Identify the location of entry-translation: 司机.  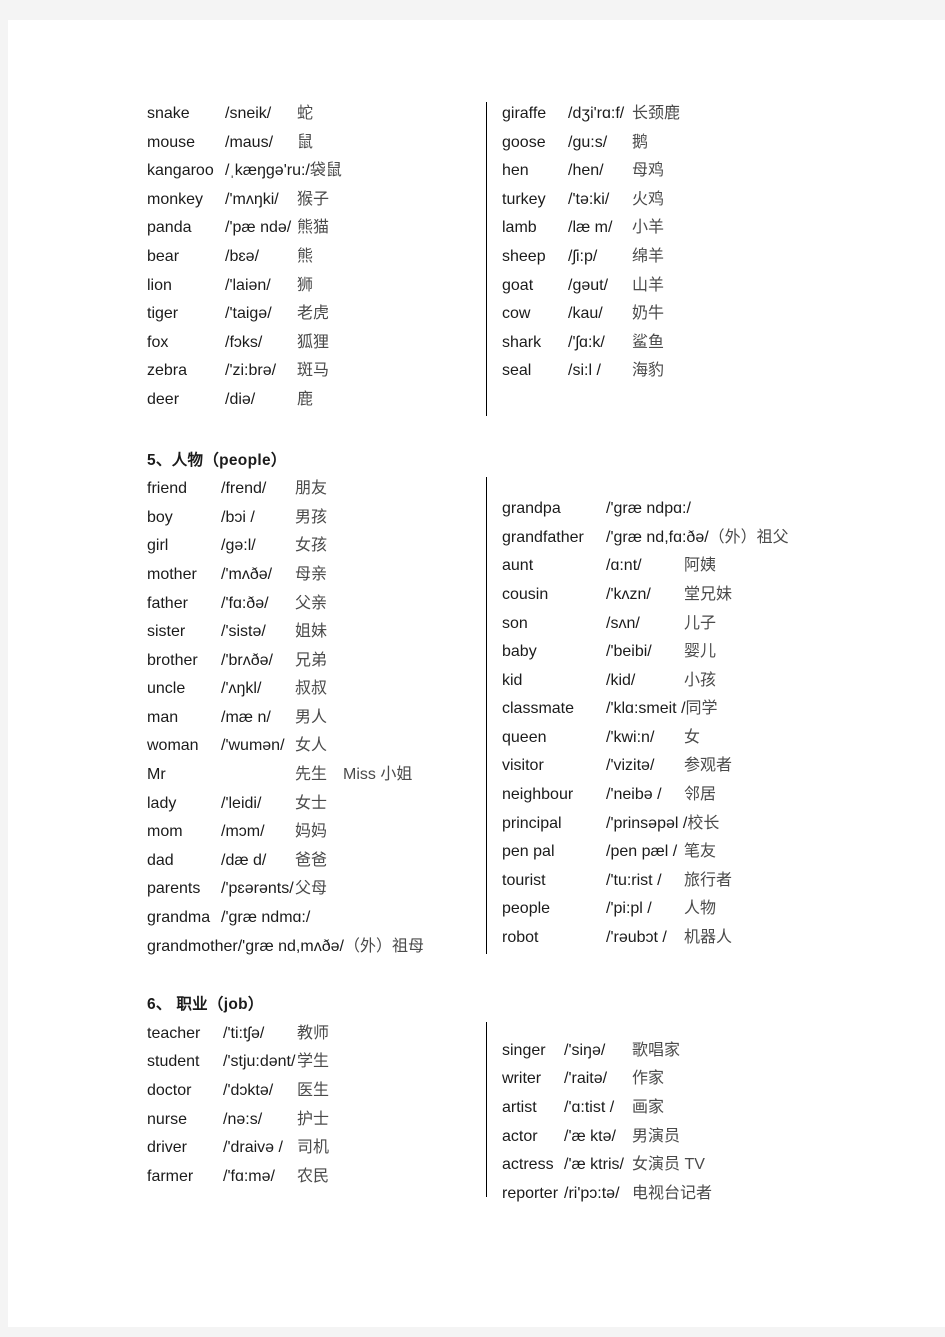
(313, 1148).